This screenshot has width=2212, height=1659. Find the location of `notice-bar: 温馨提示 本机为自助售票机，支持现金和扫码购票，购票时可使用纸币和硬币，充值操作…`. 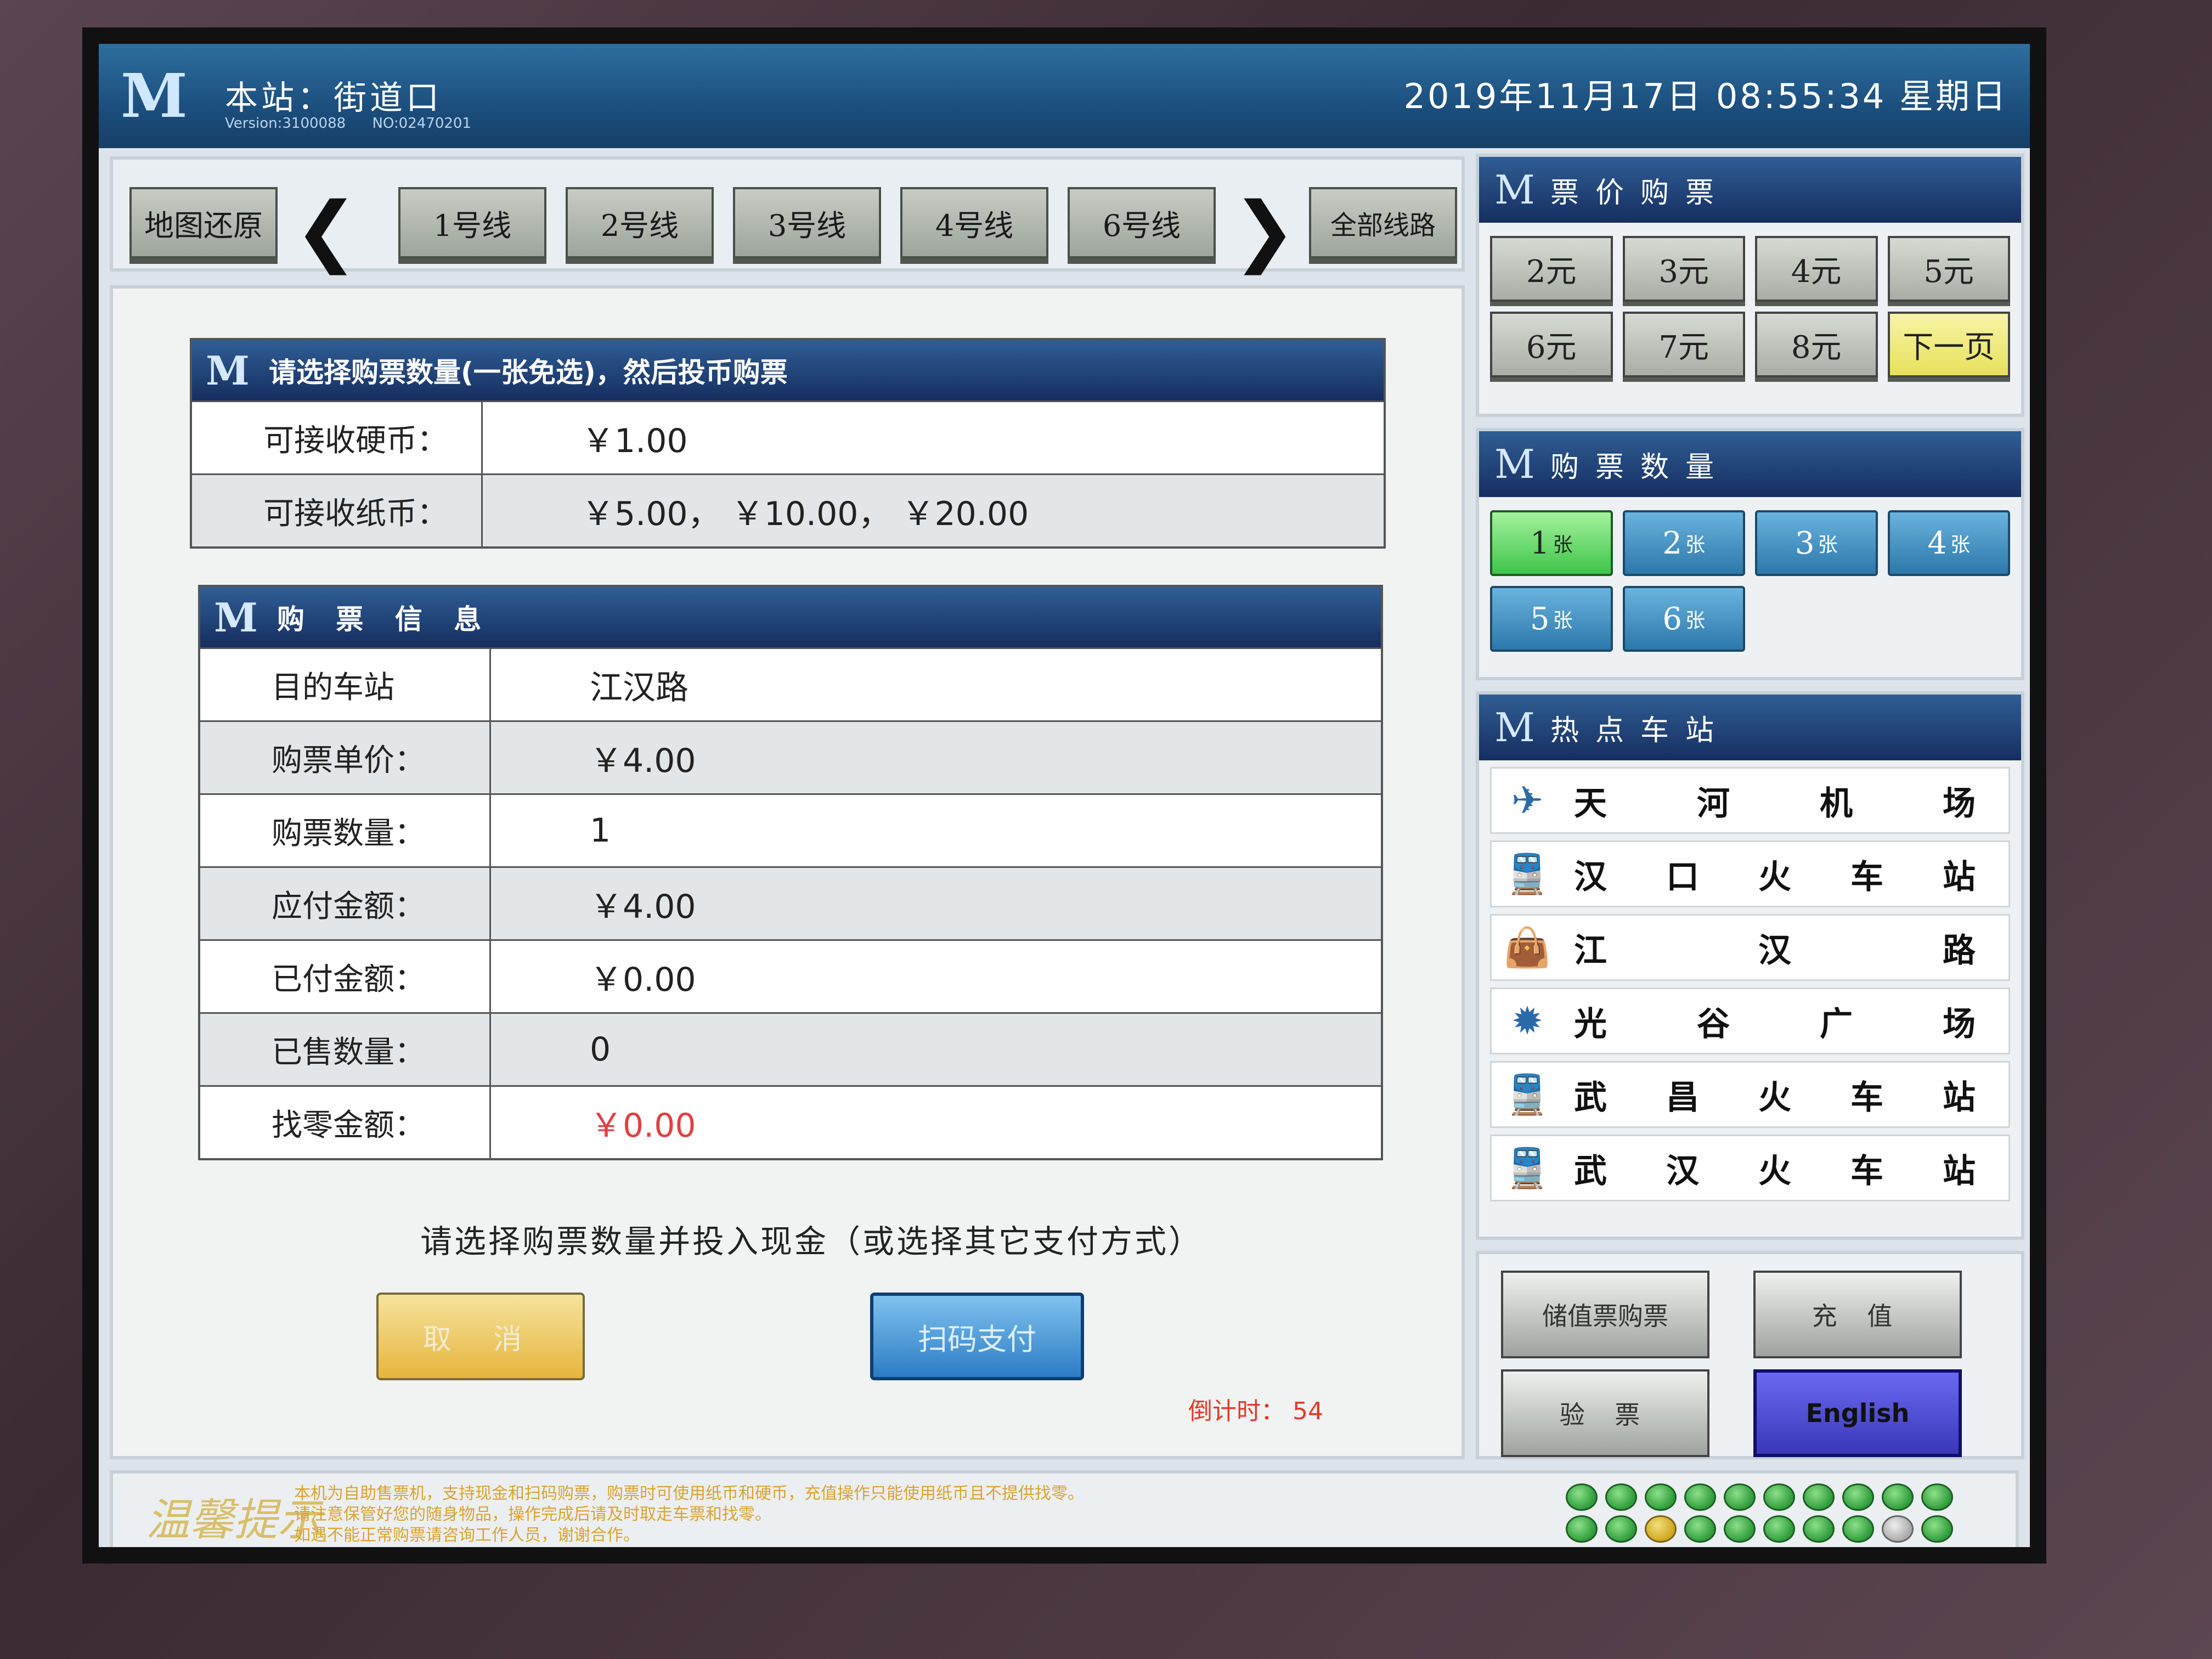

notice-bar: 温馨提示 本机为自助售票机，支持现金和扫码购票，购票时可使用纸币和硬币，充值操作… is located at coordinates (1065, 1508).